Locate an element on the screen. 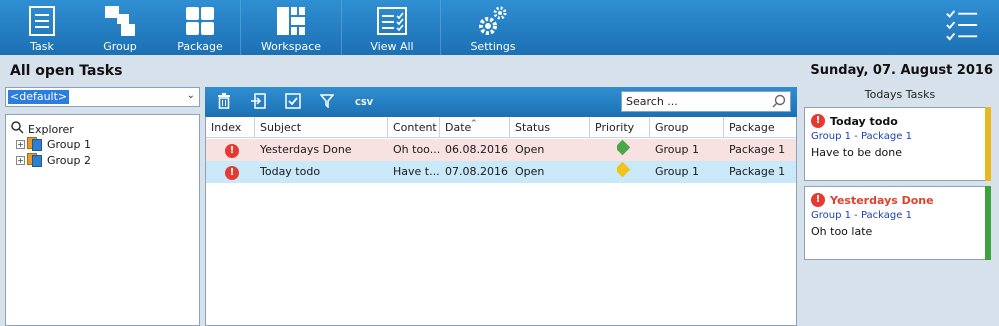 This screenshot has width=999, height=326. search-box is located at coordinates (706, 101).